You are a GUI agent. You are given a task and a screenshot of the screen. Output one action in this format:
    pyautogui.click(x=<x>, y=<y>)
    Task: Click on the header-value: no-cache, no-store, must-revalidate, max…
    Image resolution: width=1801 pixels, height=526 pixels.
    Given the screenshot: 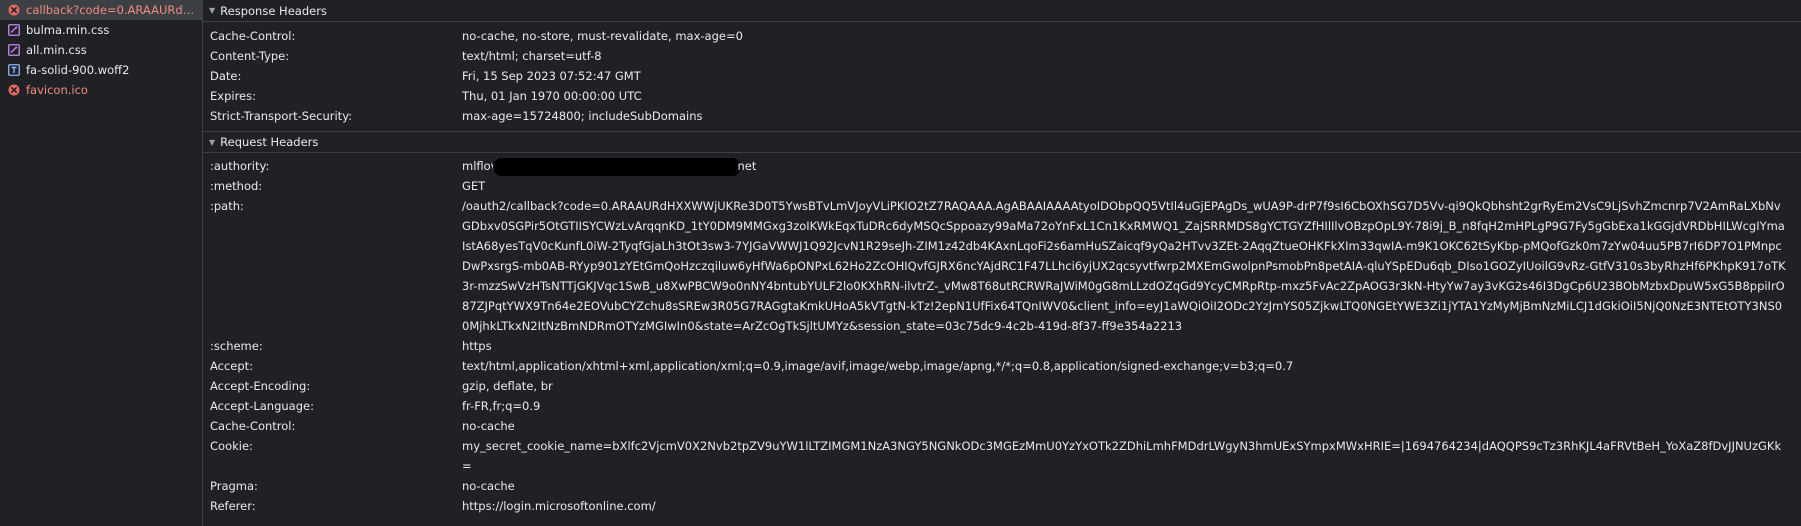 What is the action you would take?
    pyautogui.click(x=602, y=36)
    